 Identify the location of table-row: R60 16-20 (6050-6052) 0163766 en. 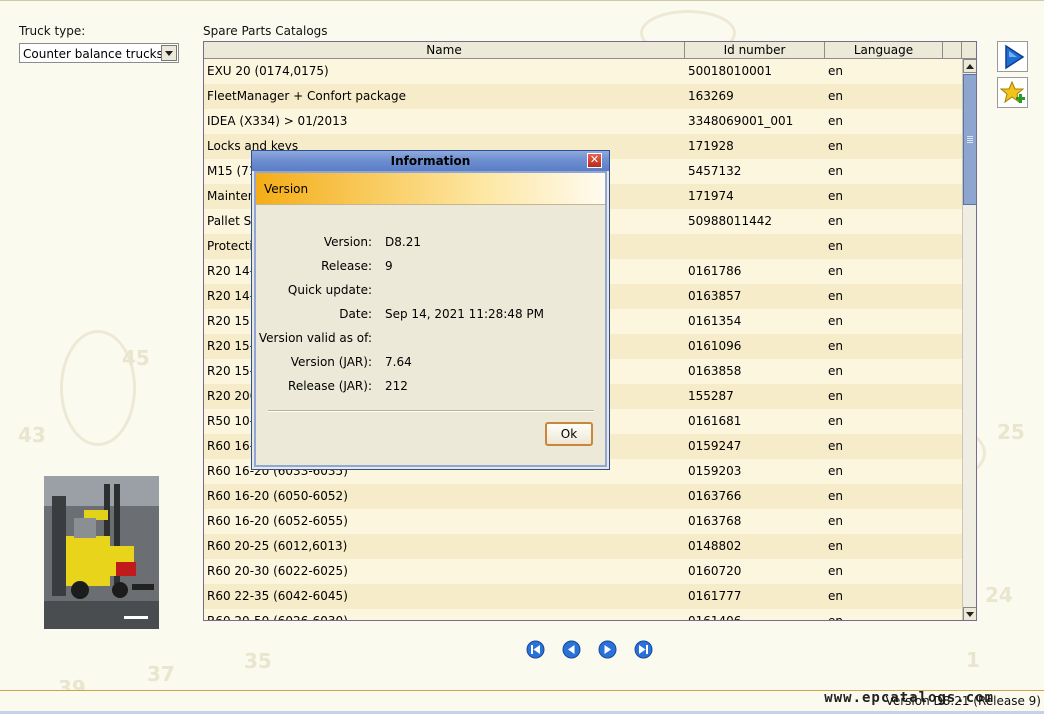
(583, 496).